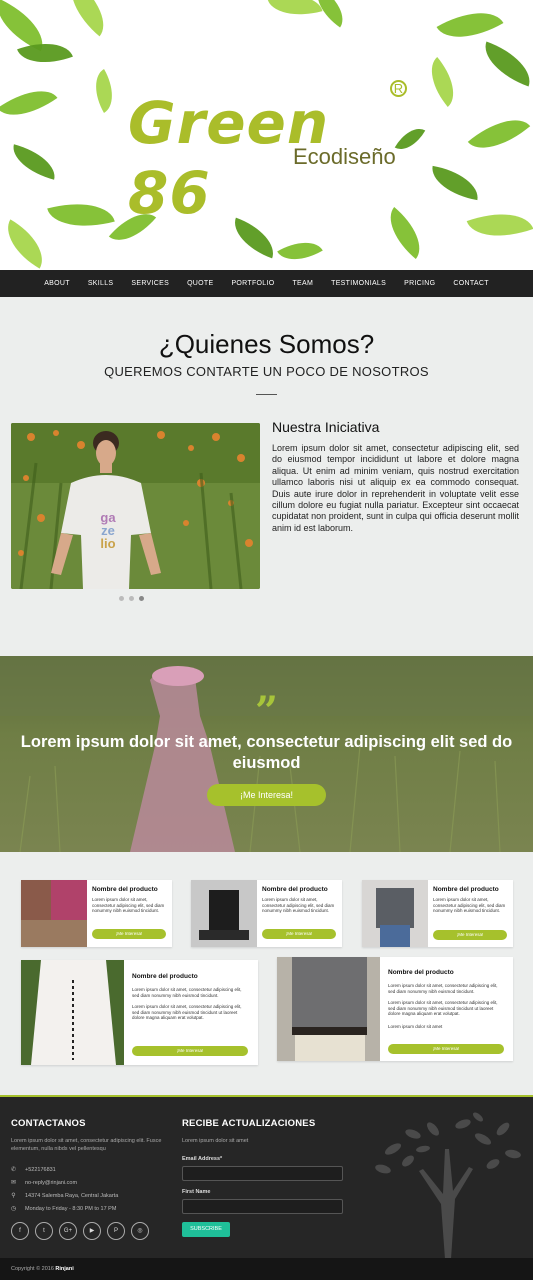 This screenshot has height=1280, width=533. I want to click on nav-item-quote: QUOTE, so click(200, 283).